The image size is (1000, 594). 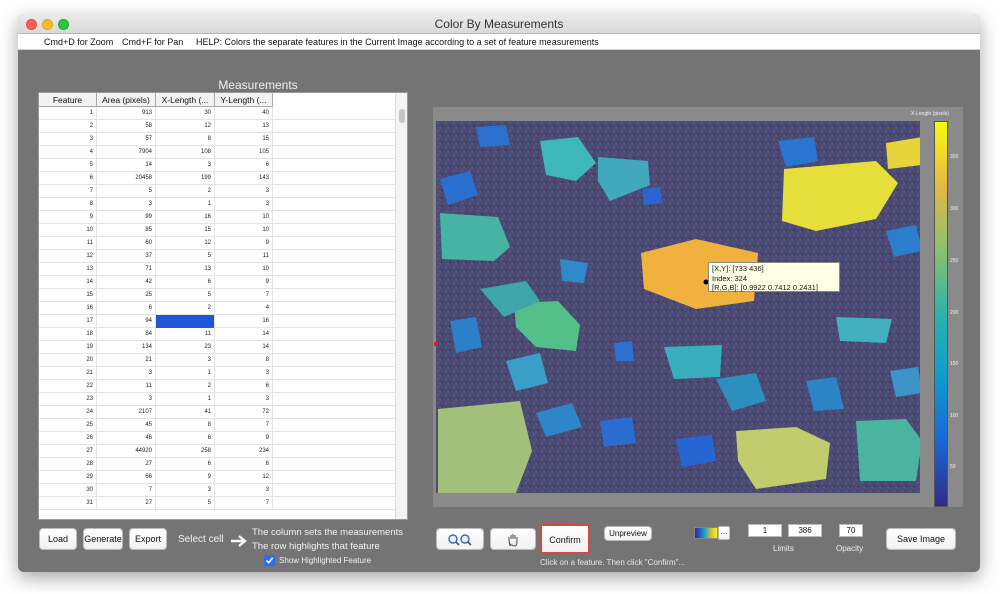 What do you see at coordinates (185, 204) in the screenshot?
I see `table-cell: 1` at bounding box center [185, 204].